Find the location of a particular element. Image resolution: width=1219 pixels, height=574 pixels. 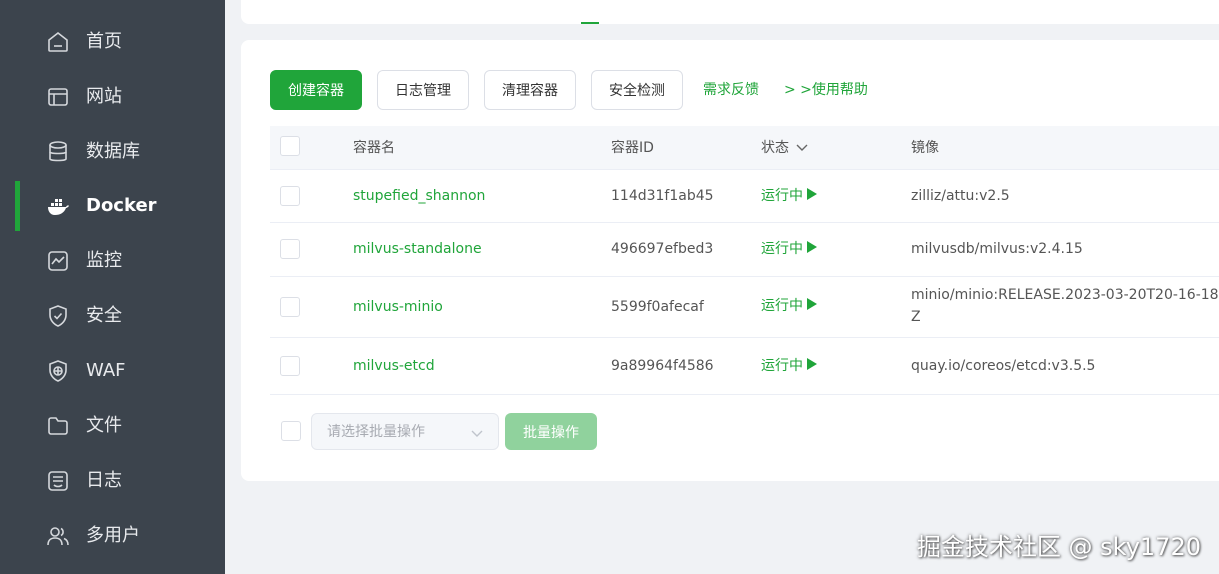

create-container-button: 创建容器 is located at coordinates (316, 90).